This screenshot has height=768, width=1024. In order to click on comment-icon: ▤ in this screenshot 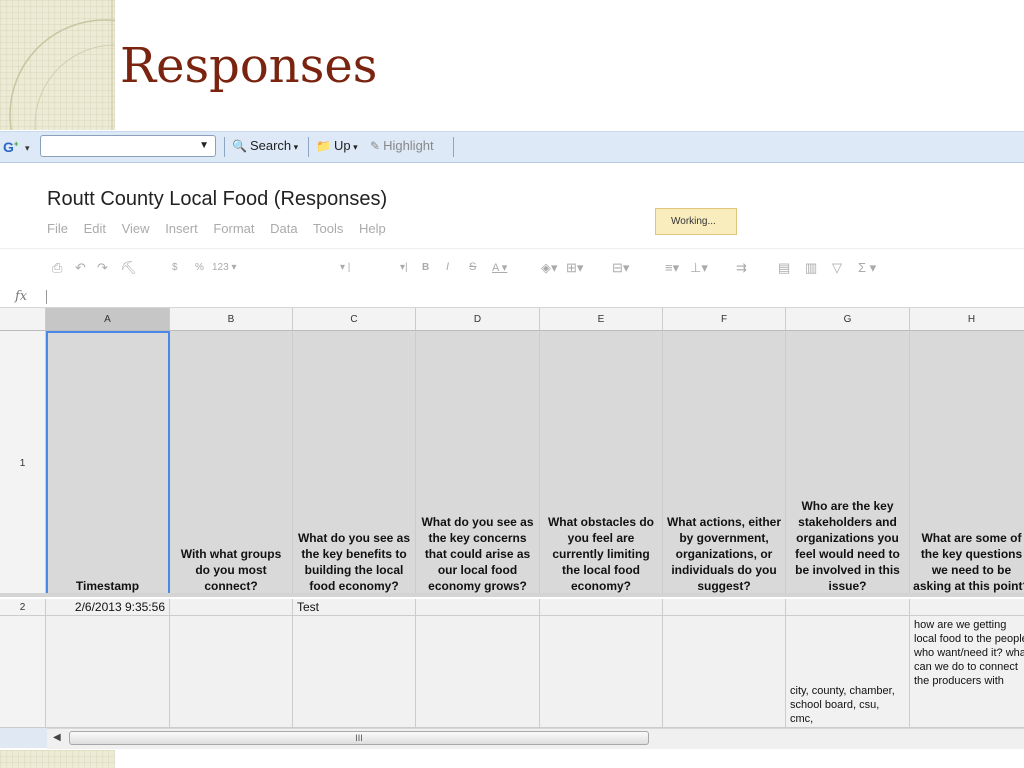, I will do `click(784, 268)`.